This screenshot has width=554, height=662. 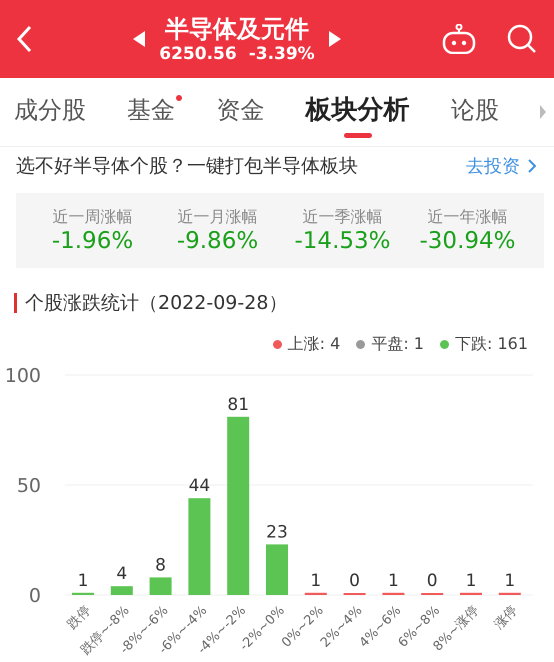 I want to click on bar-value: 81, so click(x=238, y=404).